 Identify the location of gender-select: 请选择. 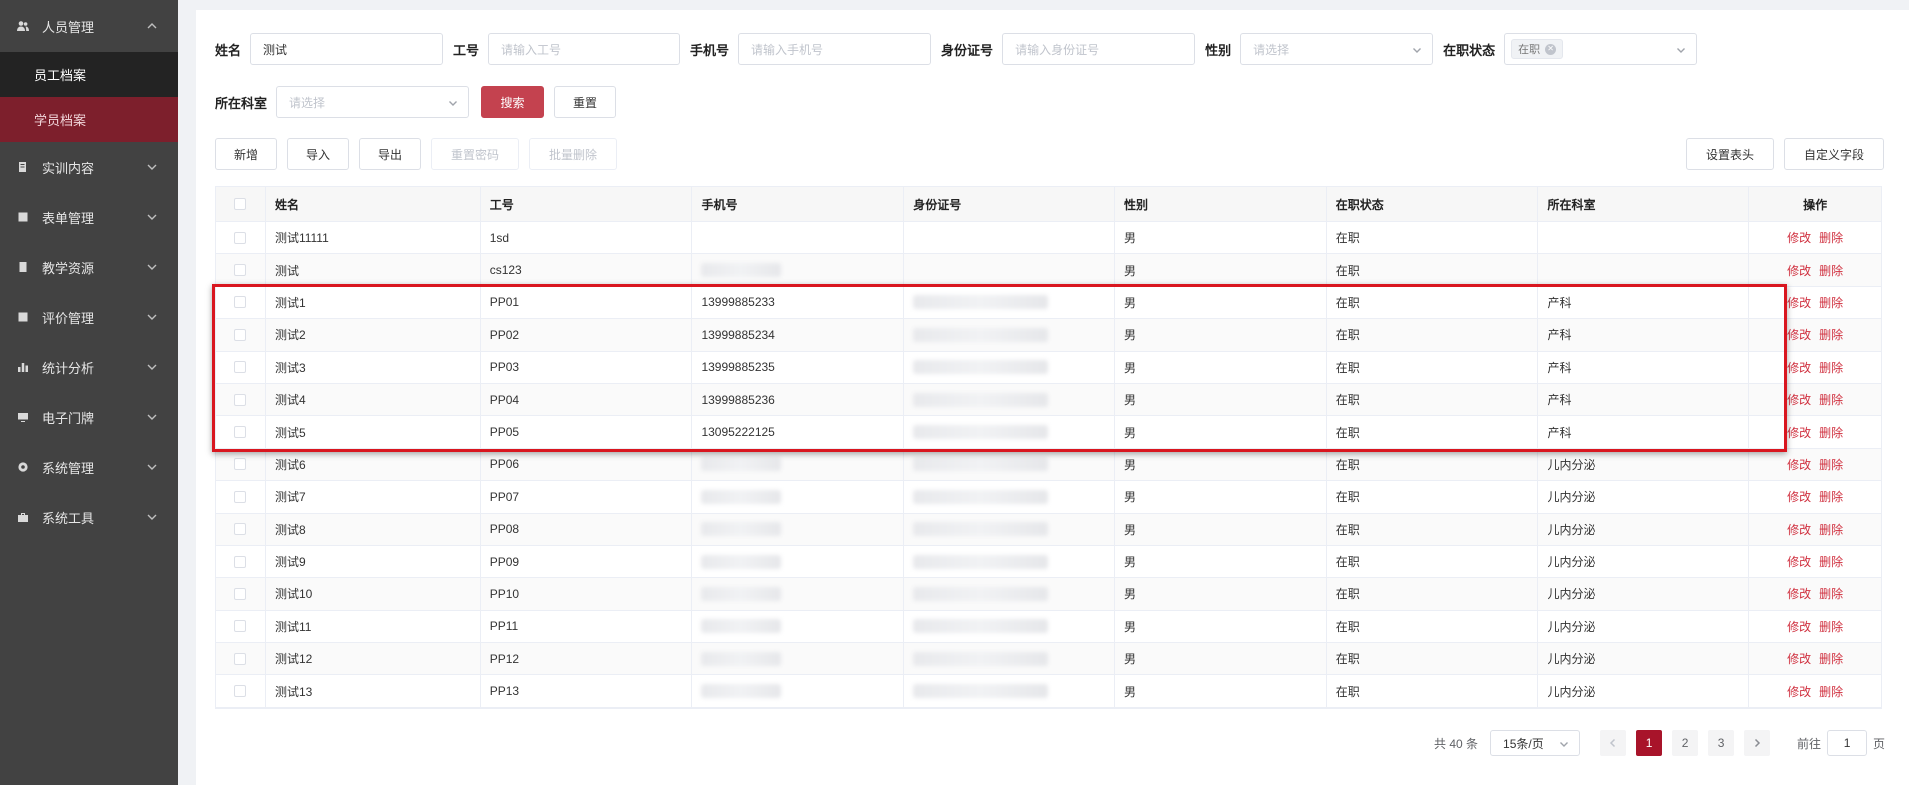
(1337, 49).